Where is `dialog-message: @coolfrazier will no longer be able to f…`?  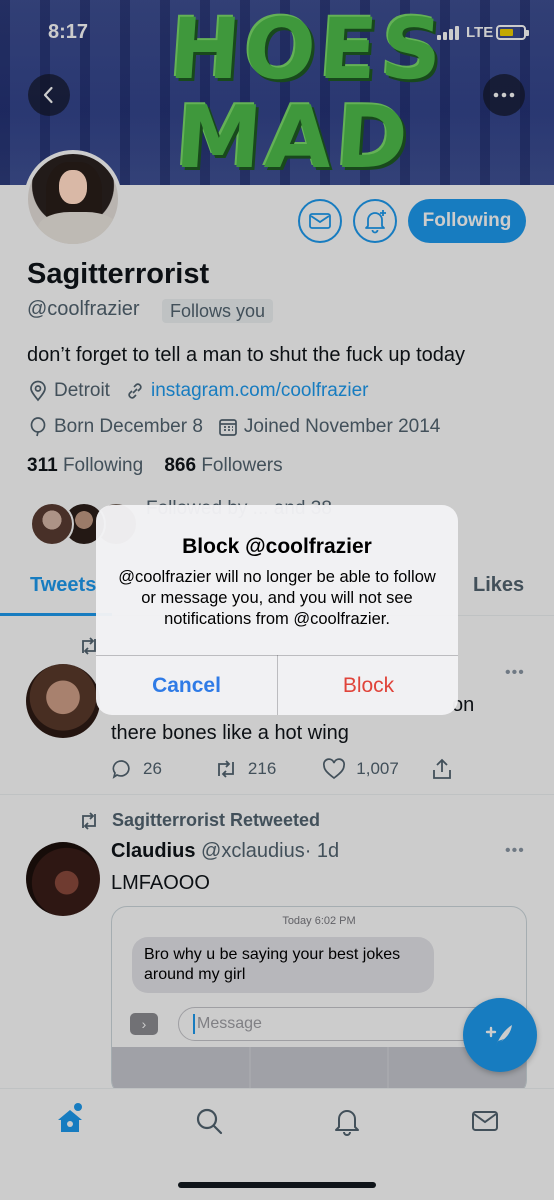 dialog-message: @coolfrazier will no longer be able to f… is located at coordinates (277, 598).